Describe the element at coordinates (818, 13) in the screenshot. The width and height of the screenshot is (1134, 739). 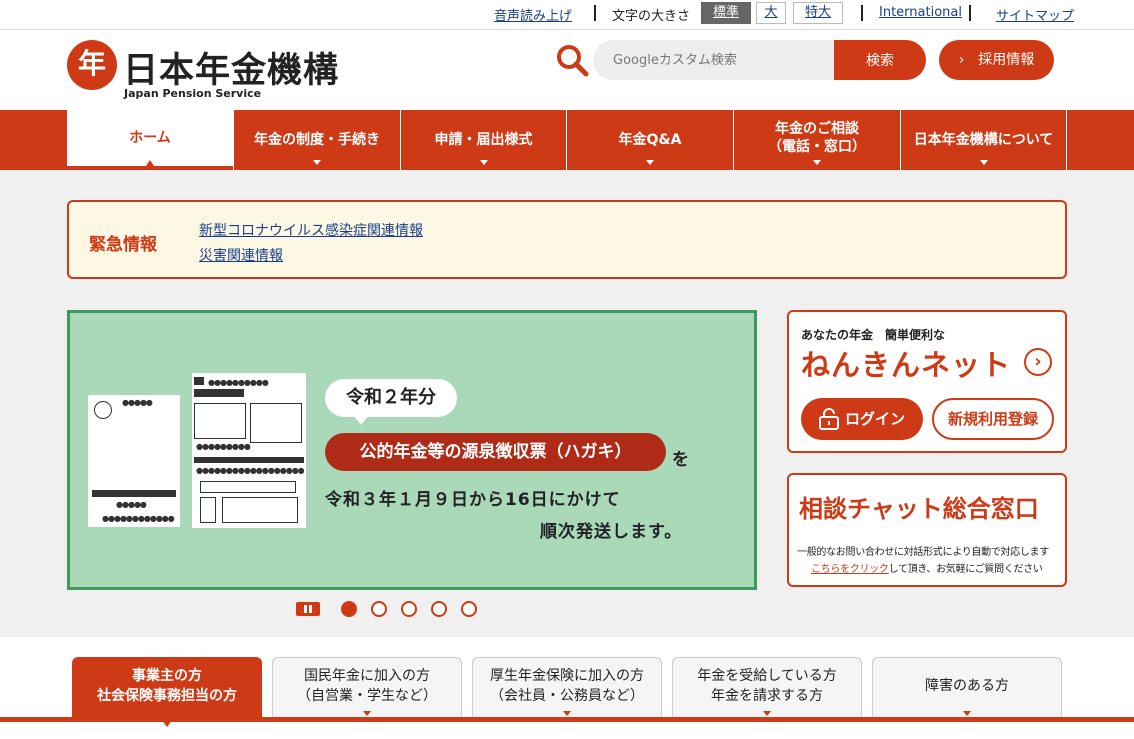
I see `font-size-xlarge-button: 特大` at that location.